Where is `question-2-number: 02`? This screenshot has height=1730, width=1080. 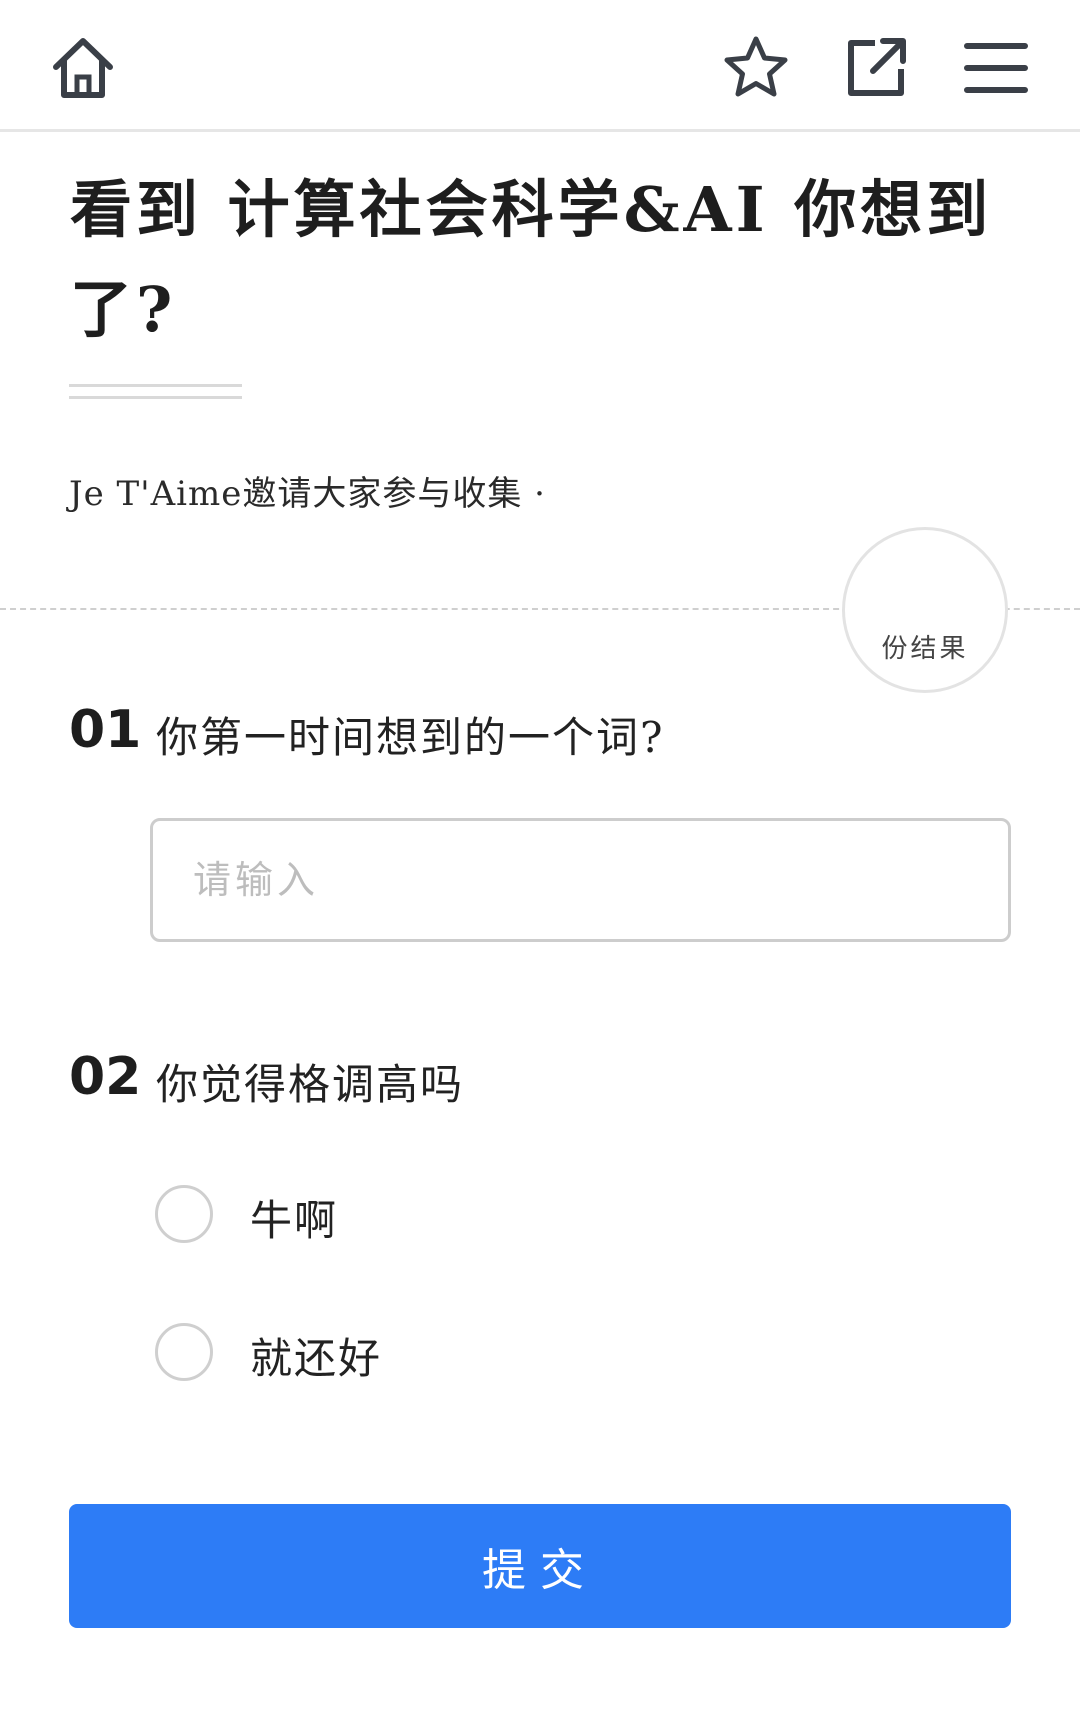 question-2-number: 02 is located at coordinates (105, 1077).